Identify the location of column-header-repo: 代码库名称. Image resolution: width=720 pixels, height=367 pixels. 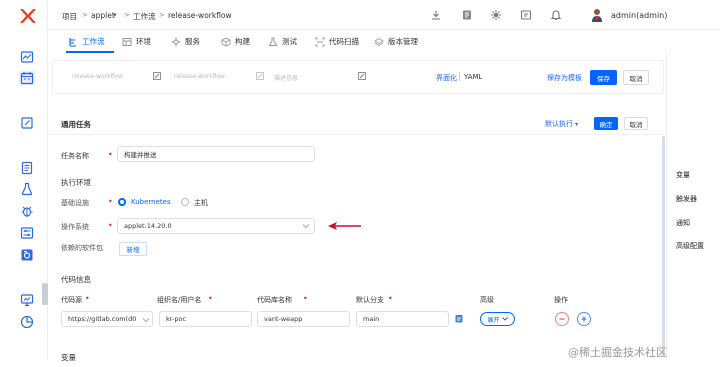
(274, 300).